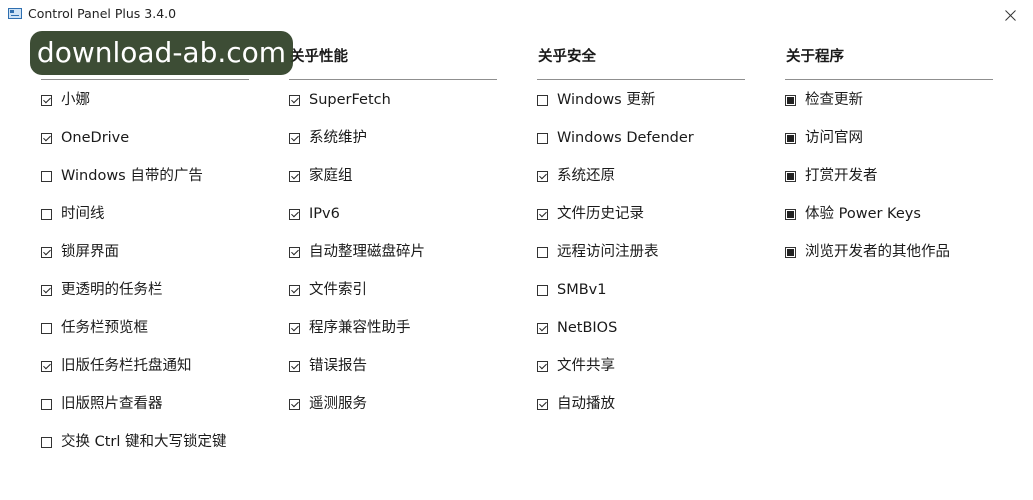  I want to click on option-list: 检查更新访问官网打赏开发者 体验 Power Keys 浏览开发者的其他作品, so click(889, 187).